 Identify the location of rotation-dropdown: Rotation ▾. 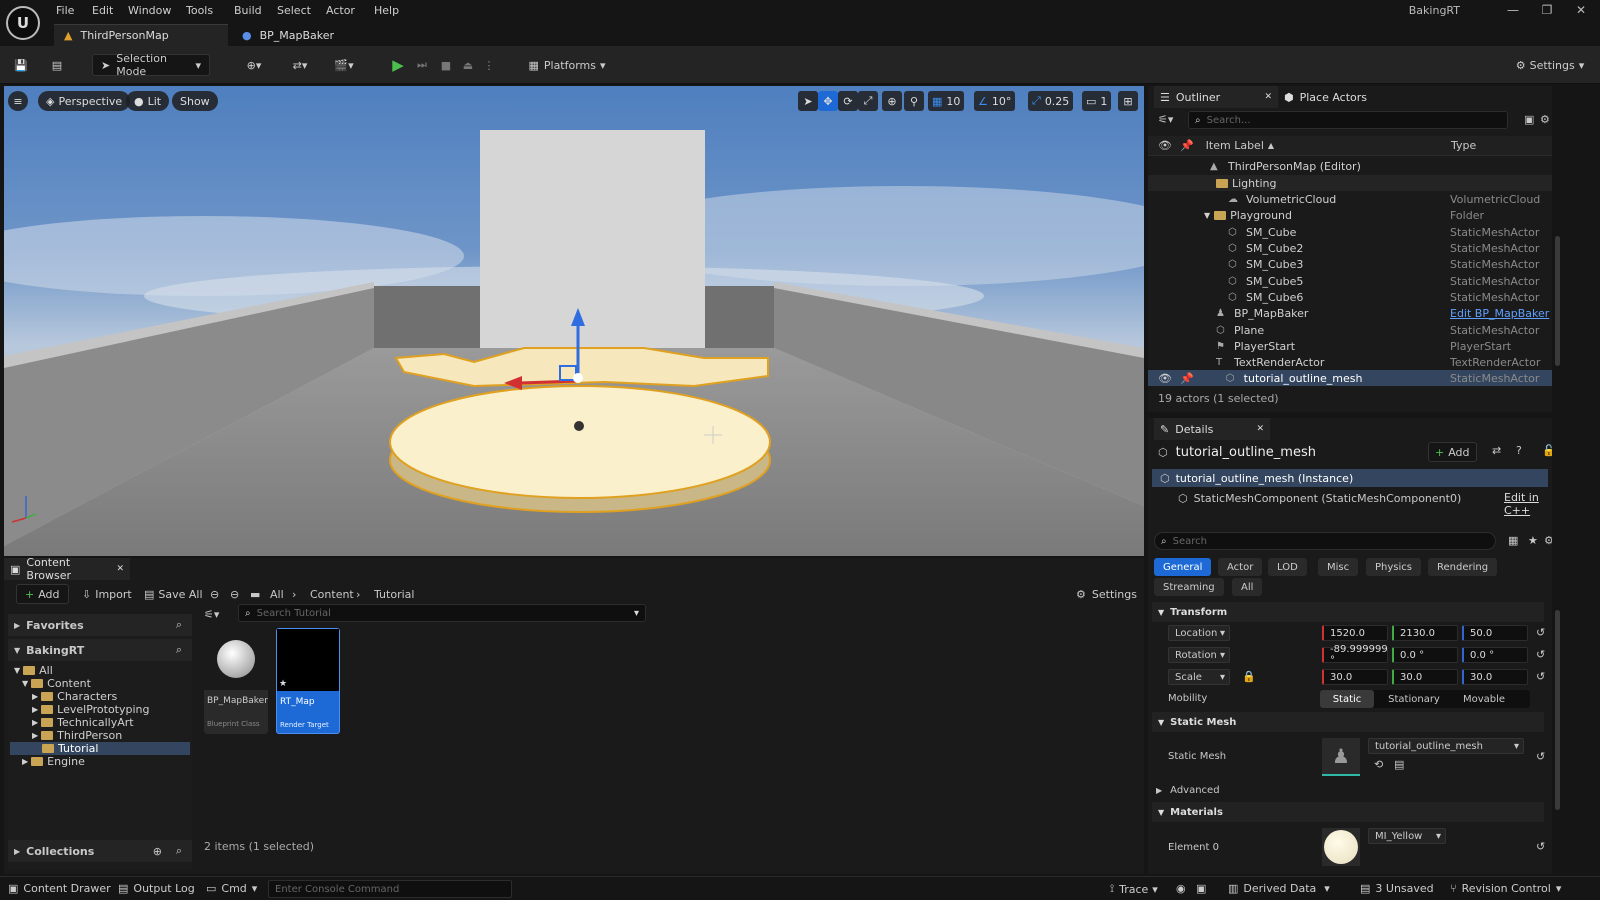
(1199, 655).